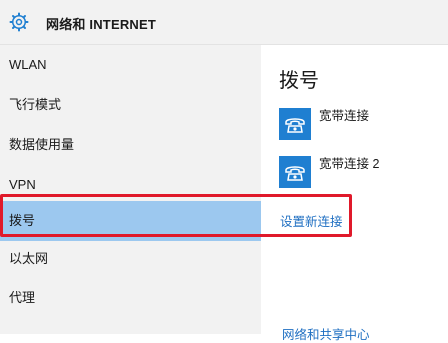 Image resolution: width=448 pixels, height=343 pixels. What do you see at coordinates (29, 258) in the screenshot?
I see `sidebar-item-label: 以太网` at bounding box center [29, 258].